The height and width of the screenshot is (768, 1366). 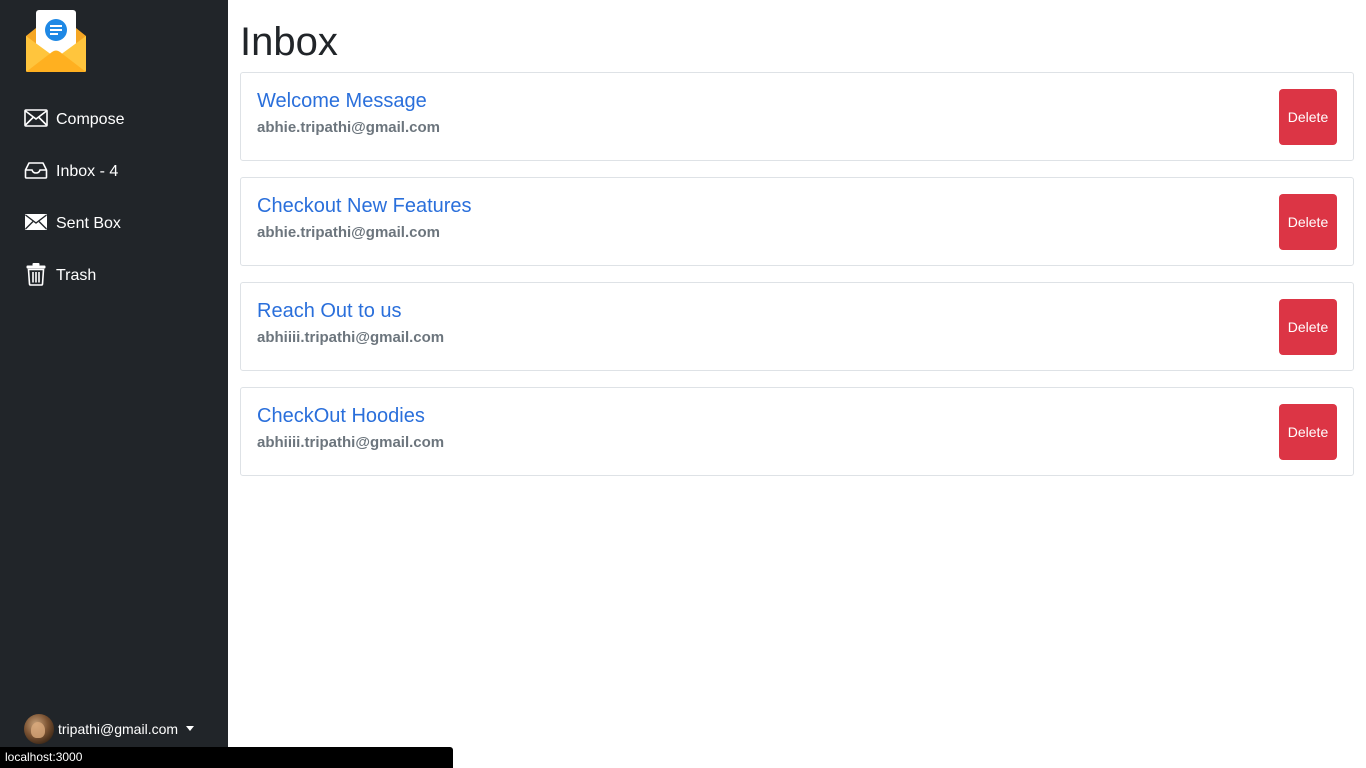 I want to click on browser-status-bar: localhost:3000, so click(x=226, y=757).